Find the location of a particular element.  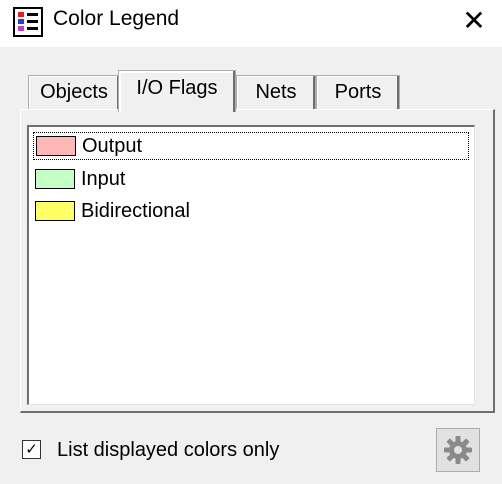

tab-objects: Objects is located at coordinates (74, 92).